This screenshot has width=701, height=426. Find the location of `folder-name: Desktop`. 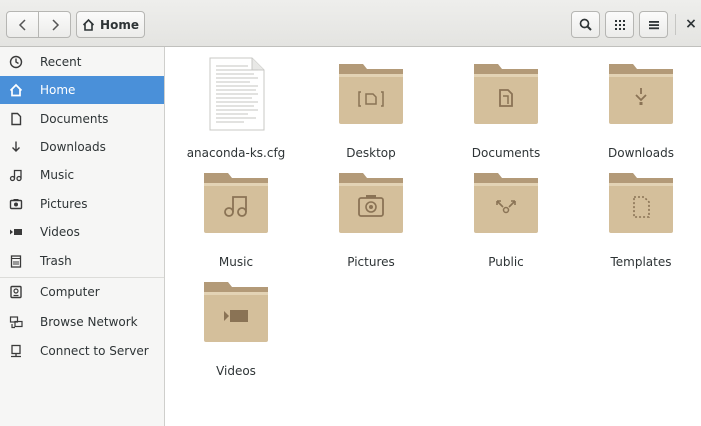

folder-name: Desktop is located at coordinates (371, 153).